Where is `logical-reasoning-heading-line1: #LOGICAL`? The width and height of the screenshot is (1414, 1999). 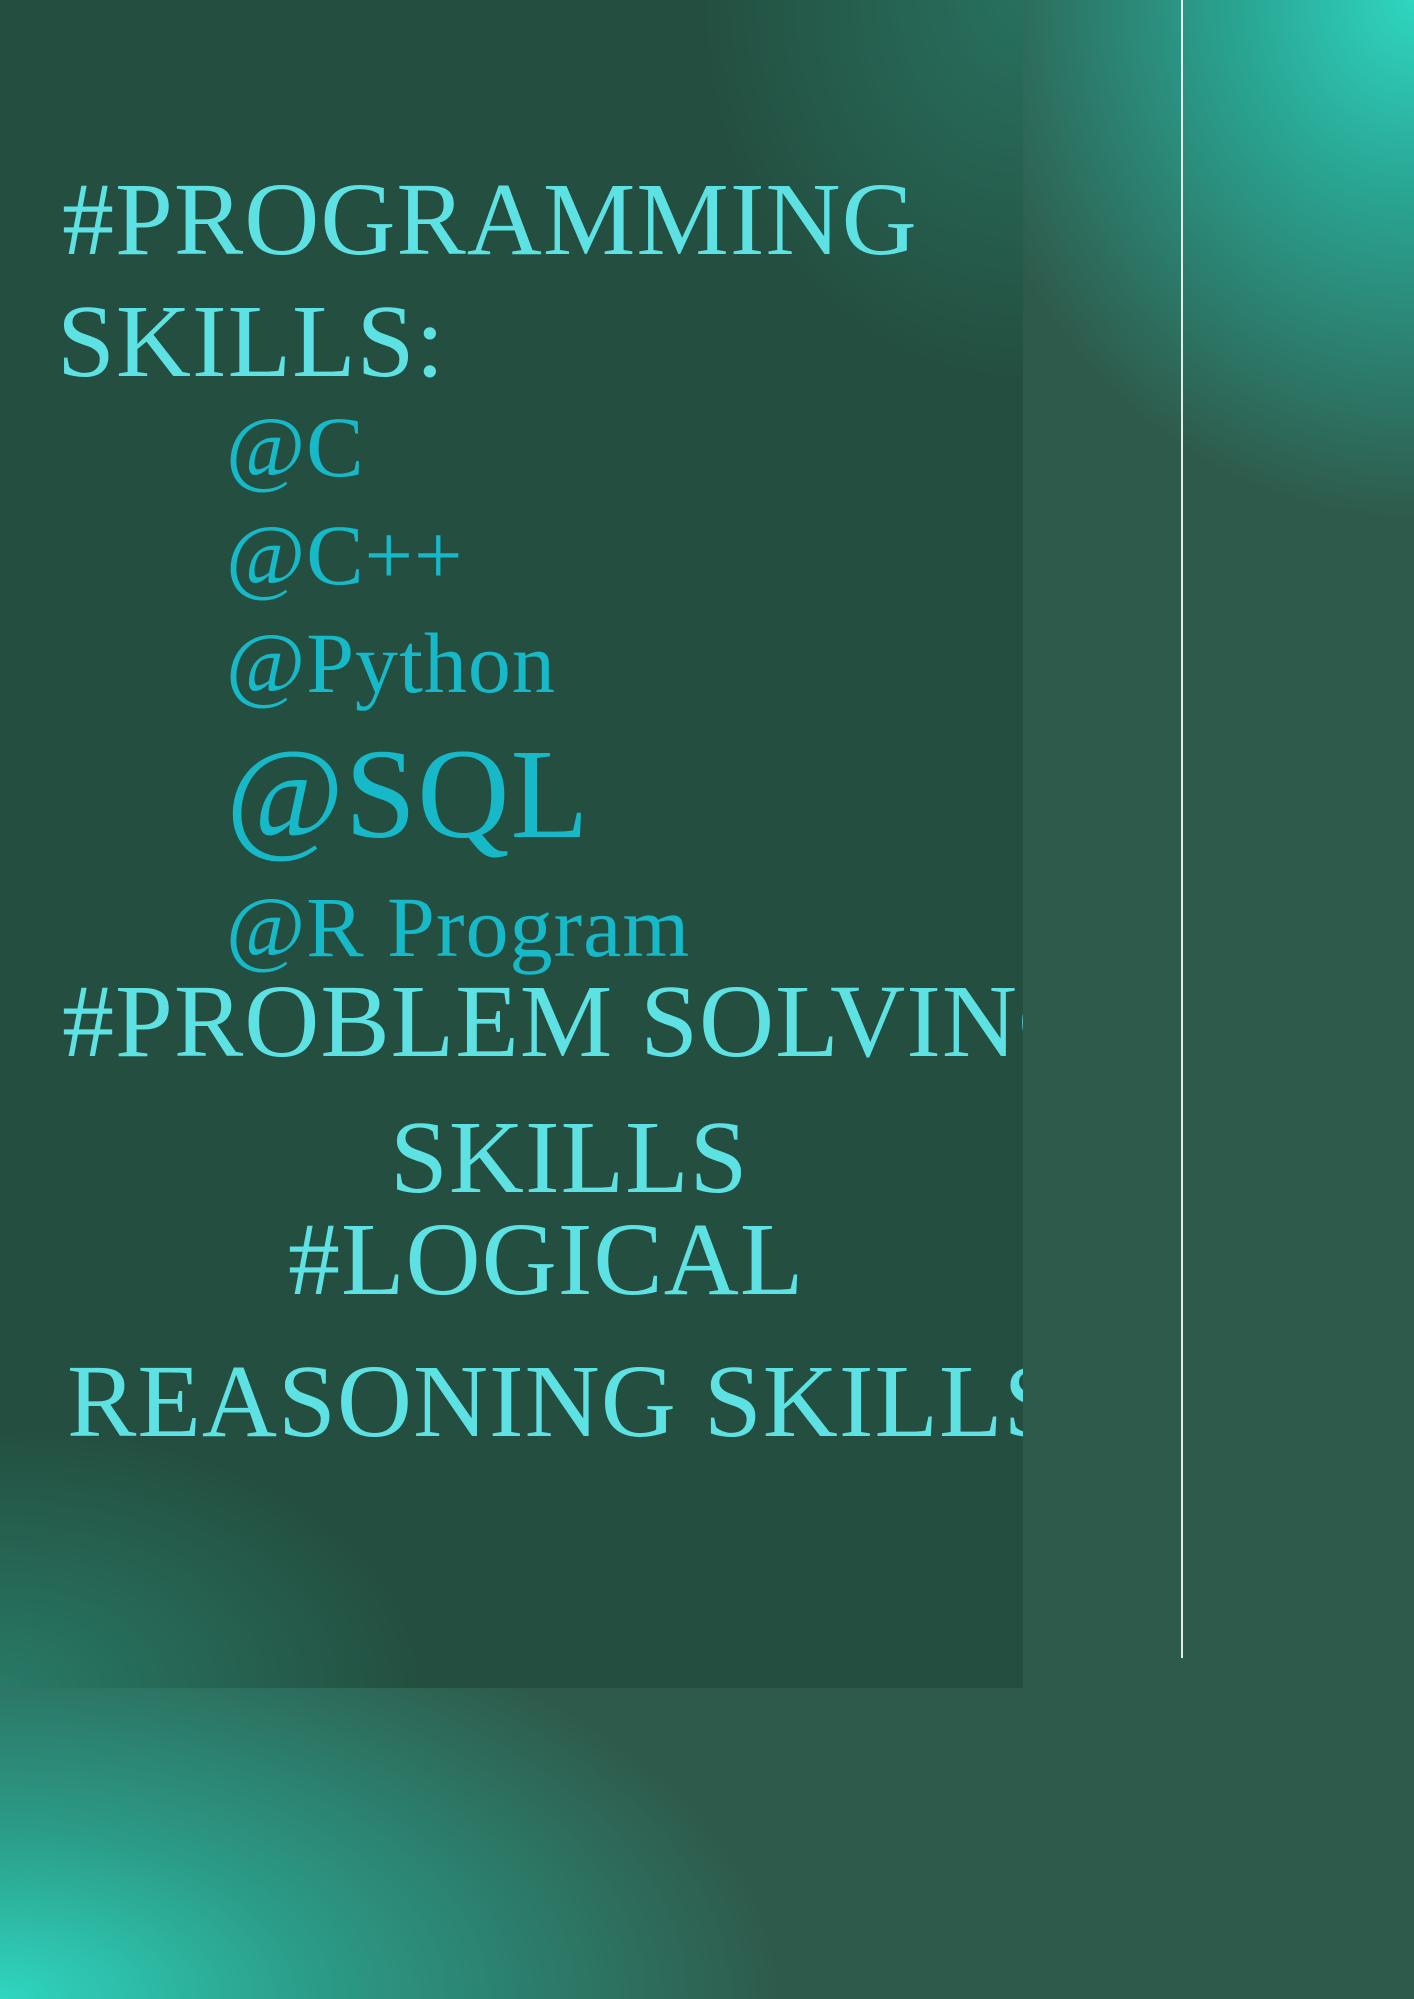 logical-reasoning-heading-line1: #LOGICAL is located at coordinates (546, 1259).